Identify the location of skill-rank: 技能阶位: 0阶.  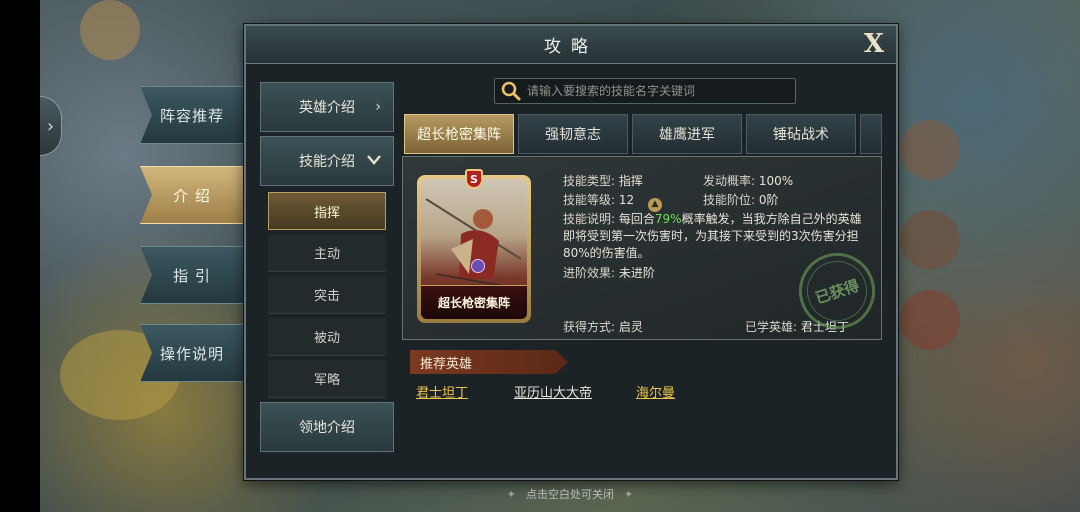
(741, 200).